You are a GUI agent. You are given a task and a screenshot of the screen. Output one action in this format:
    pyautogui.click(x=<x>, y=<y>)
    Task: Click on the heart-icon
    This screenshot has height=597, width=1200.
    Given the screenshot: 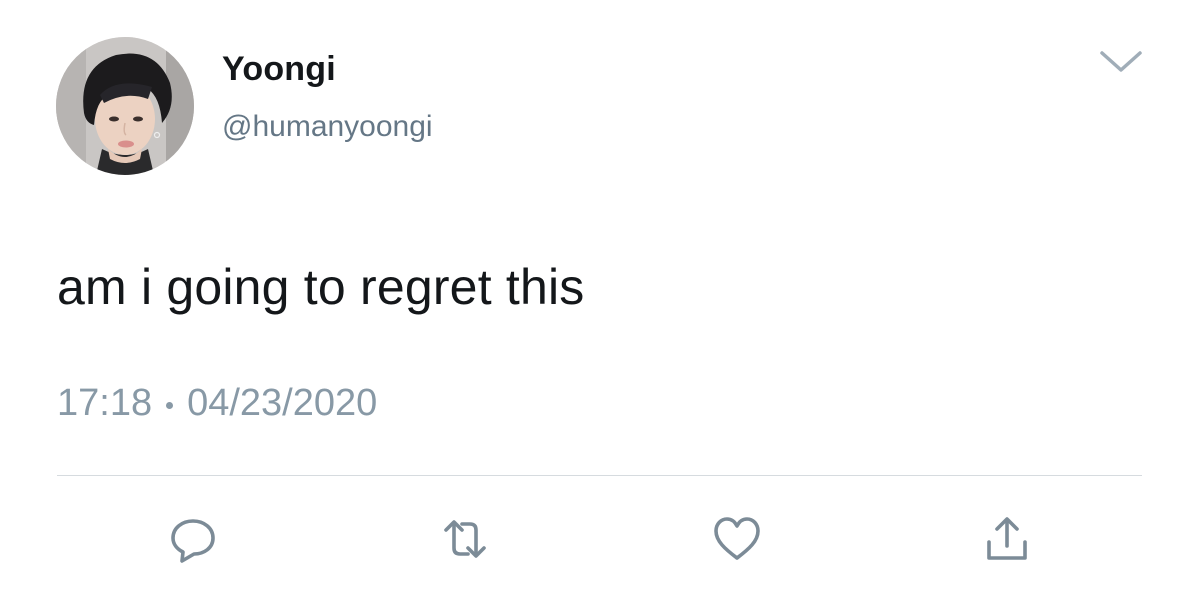 What is the action you would take?
    pyautogui.click(x=737, y=538)
    